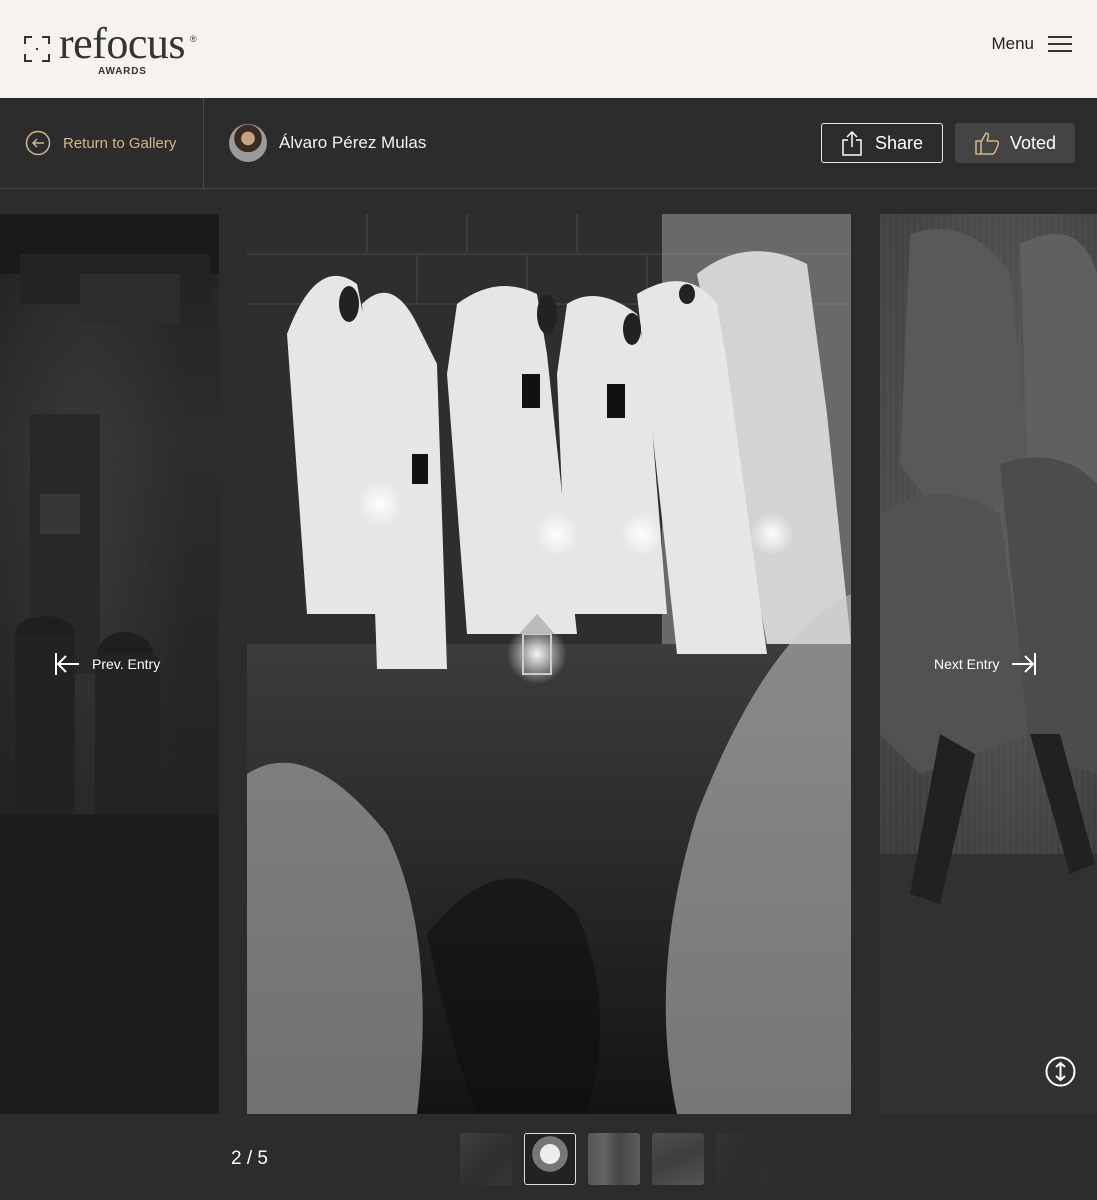 The image size is (1097, 1200). What do you see at coordinates (249, 1158) in the screenshot?
I see `entry-counter: 2 / 5` at bounding box center [249, 1158].